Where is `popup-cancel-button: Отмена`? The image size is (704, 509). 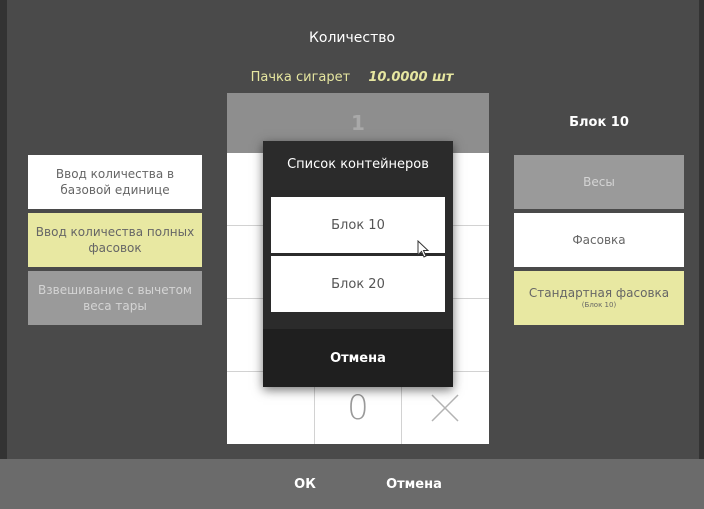
popup-cancel-button: Отмена is located at coordinates (358, 358).